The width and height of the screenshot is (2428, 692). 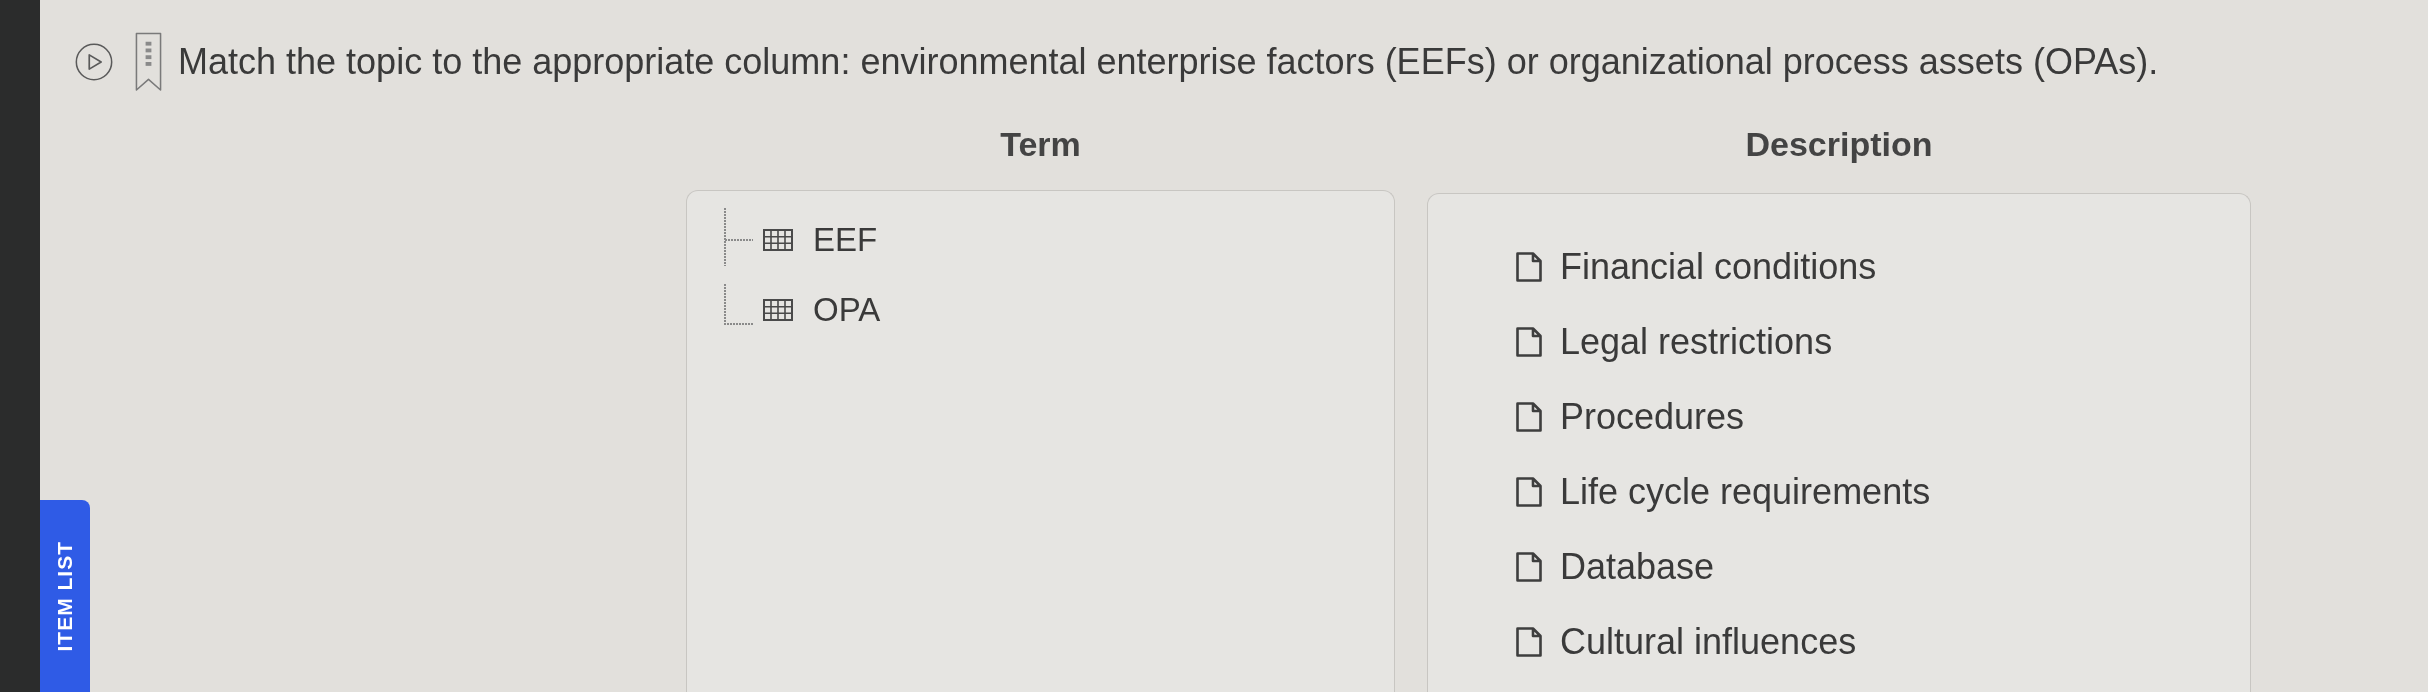 What do you see at coordinates (1696, 341) in the screenshot?
I see `item-label: Legal restrictions` at bounding box center [1696, 341].